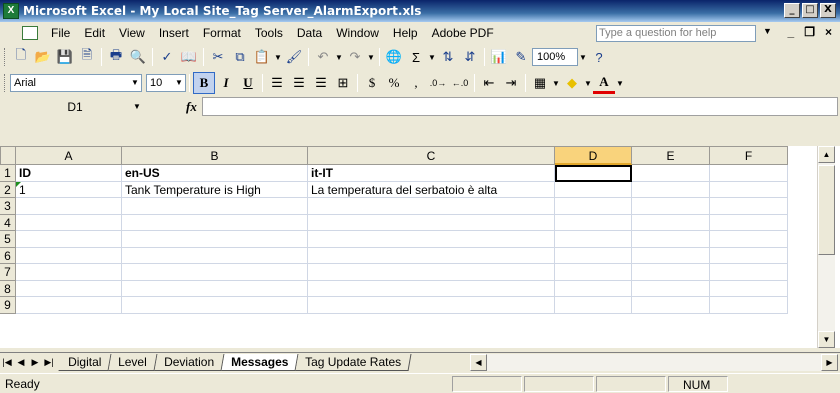  Describe the element at coordinates (8, 173) in the screenshot. I see `row-header: 1` at that location.